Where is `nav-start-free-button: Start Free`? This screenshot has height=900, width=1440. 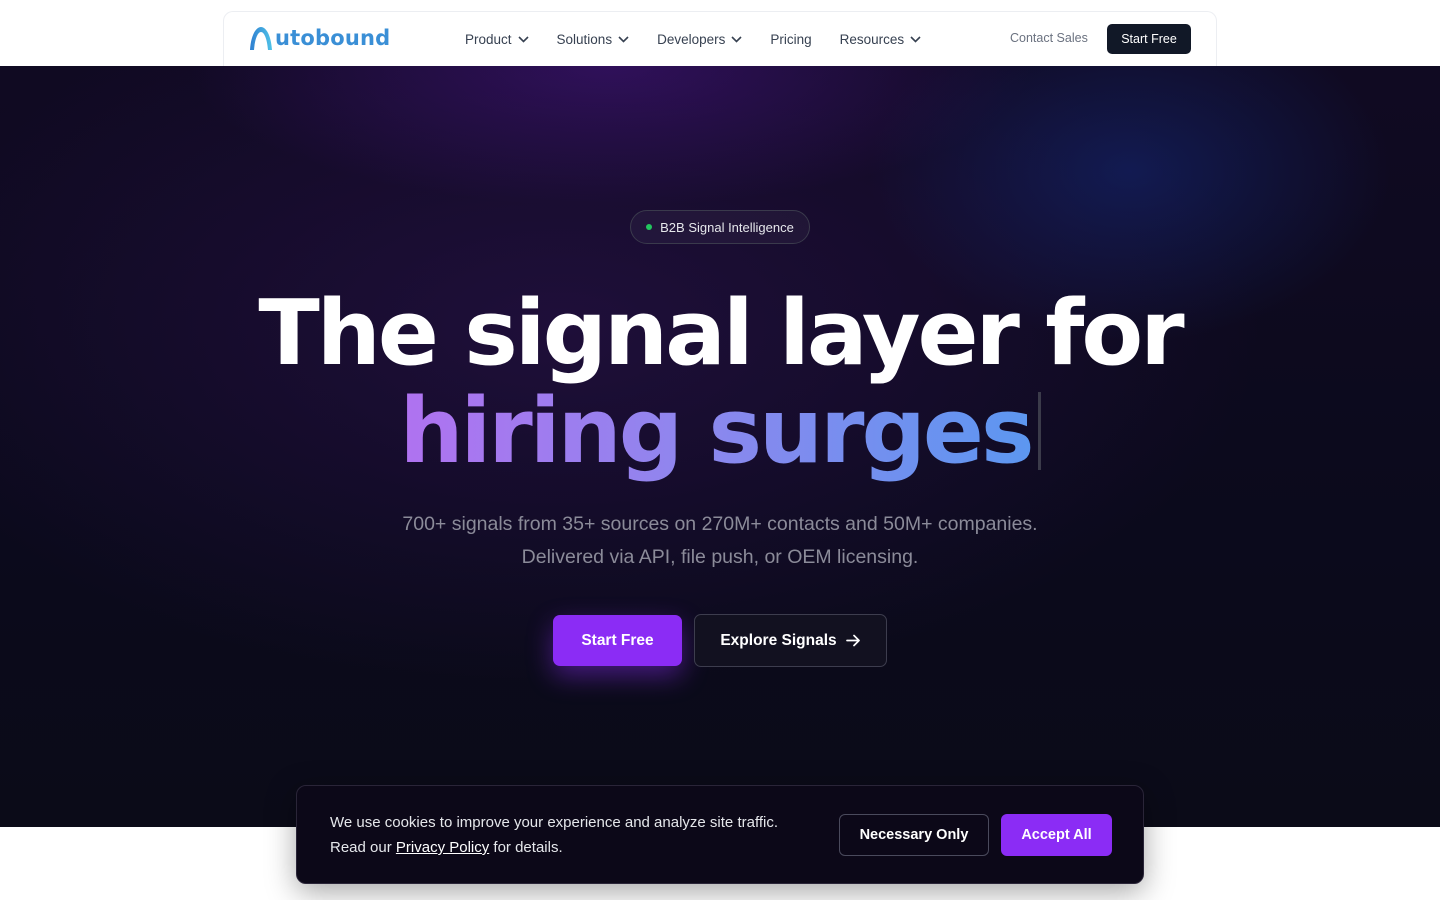
nav-start-free-button: Start Free is located at coordinates (1149, 39).